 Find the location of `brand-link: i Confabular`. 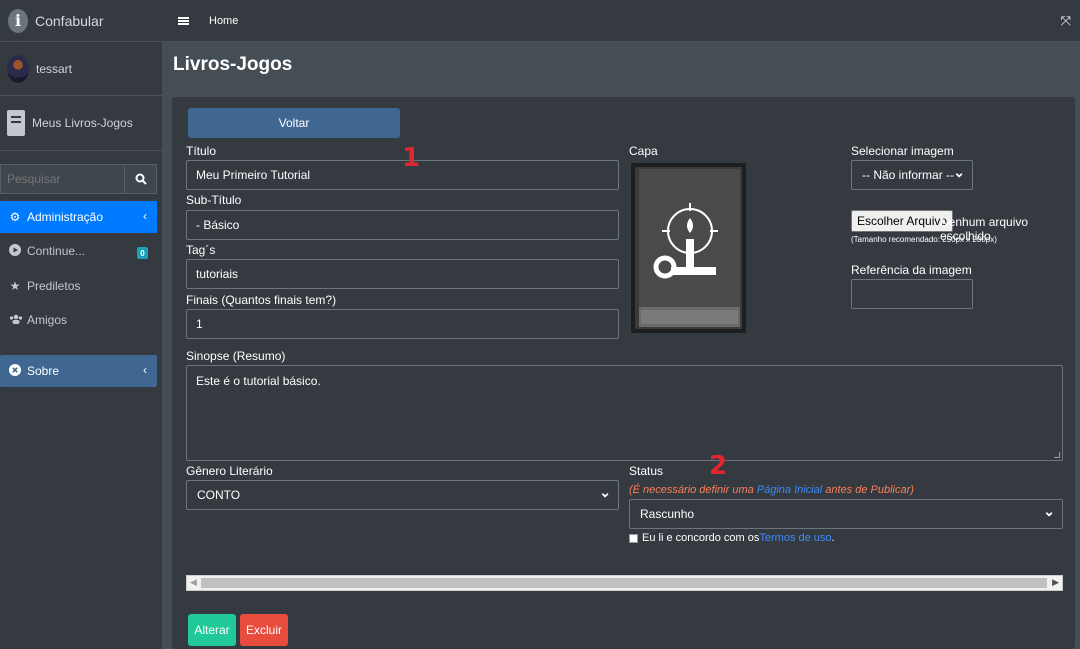

brand-link: i Confabular is located at coordinates (81, 21).